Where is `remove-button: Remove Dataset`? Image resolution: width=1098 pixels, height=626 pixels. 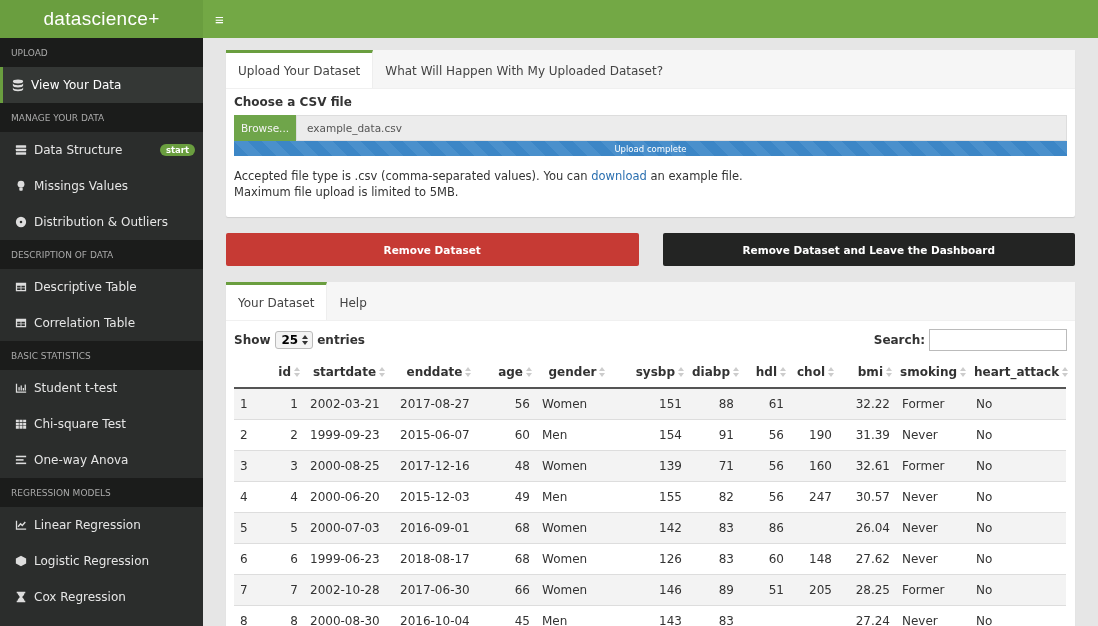
remove-button: Remove Dataset is located at coordinates (432, 249).